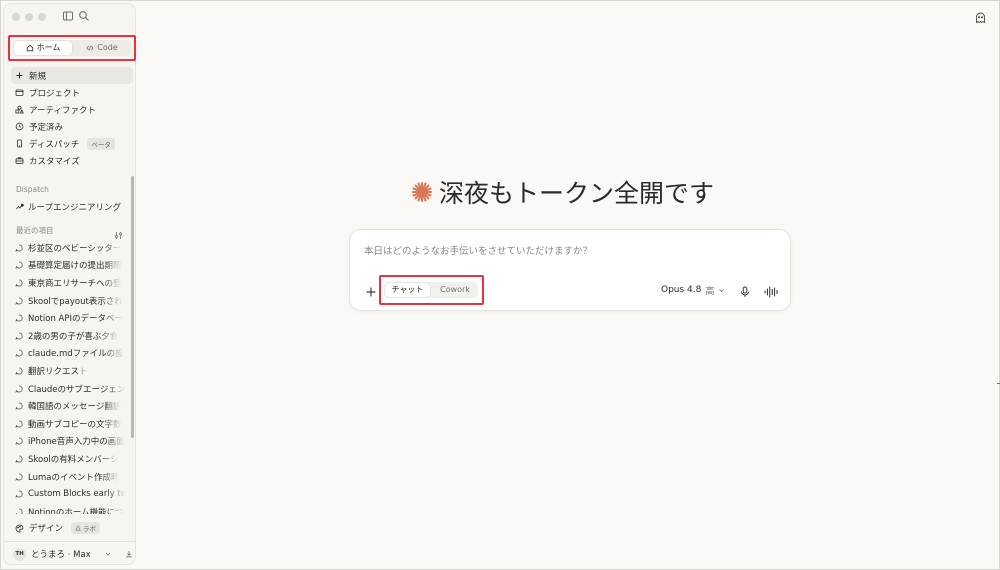 The width and height of the screenshot is (1000, 570). What do you see at coordinates (72, 143) in the screenshot?
I see `sidebar-item-dispatch: ディスパッチ ベータ` at bounding box center [72, 143].